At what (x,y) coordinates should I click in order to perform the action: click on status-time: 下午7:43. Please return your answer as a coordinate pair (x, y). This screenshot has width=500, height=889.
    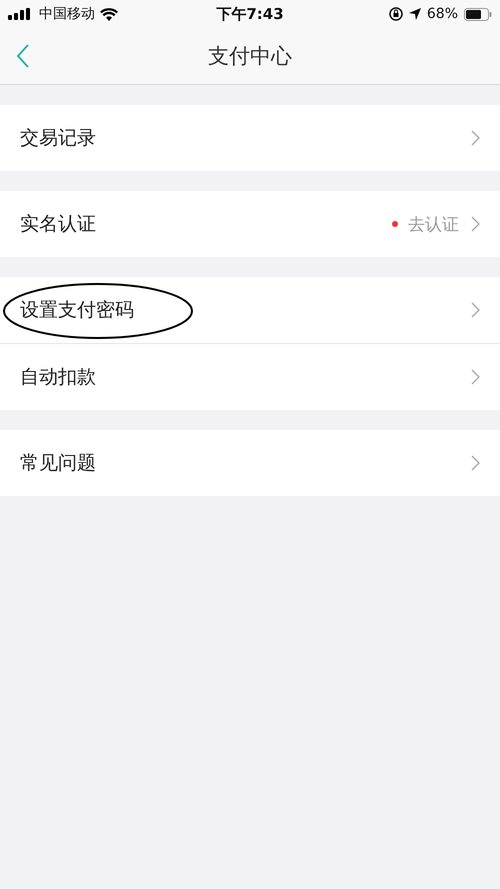
    Looking at the image, I should click on (250, 14).